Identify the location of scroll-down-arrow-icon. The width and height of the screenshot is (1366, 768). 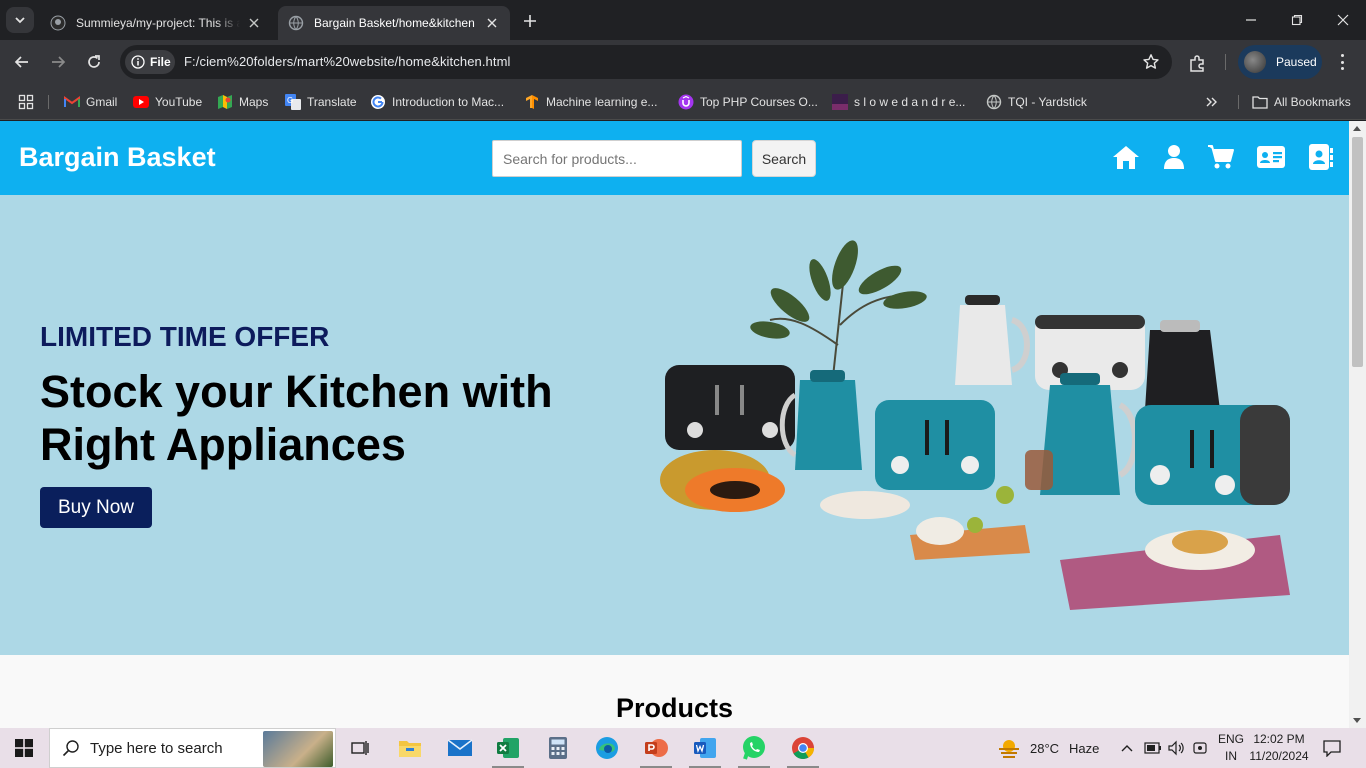
(1357, 720).